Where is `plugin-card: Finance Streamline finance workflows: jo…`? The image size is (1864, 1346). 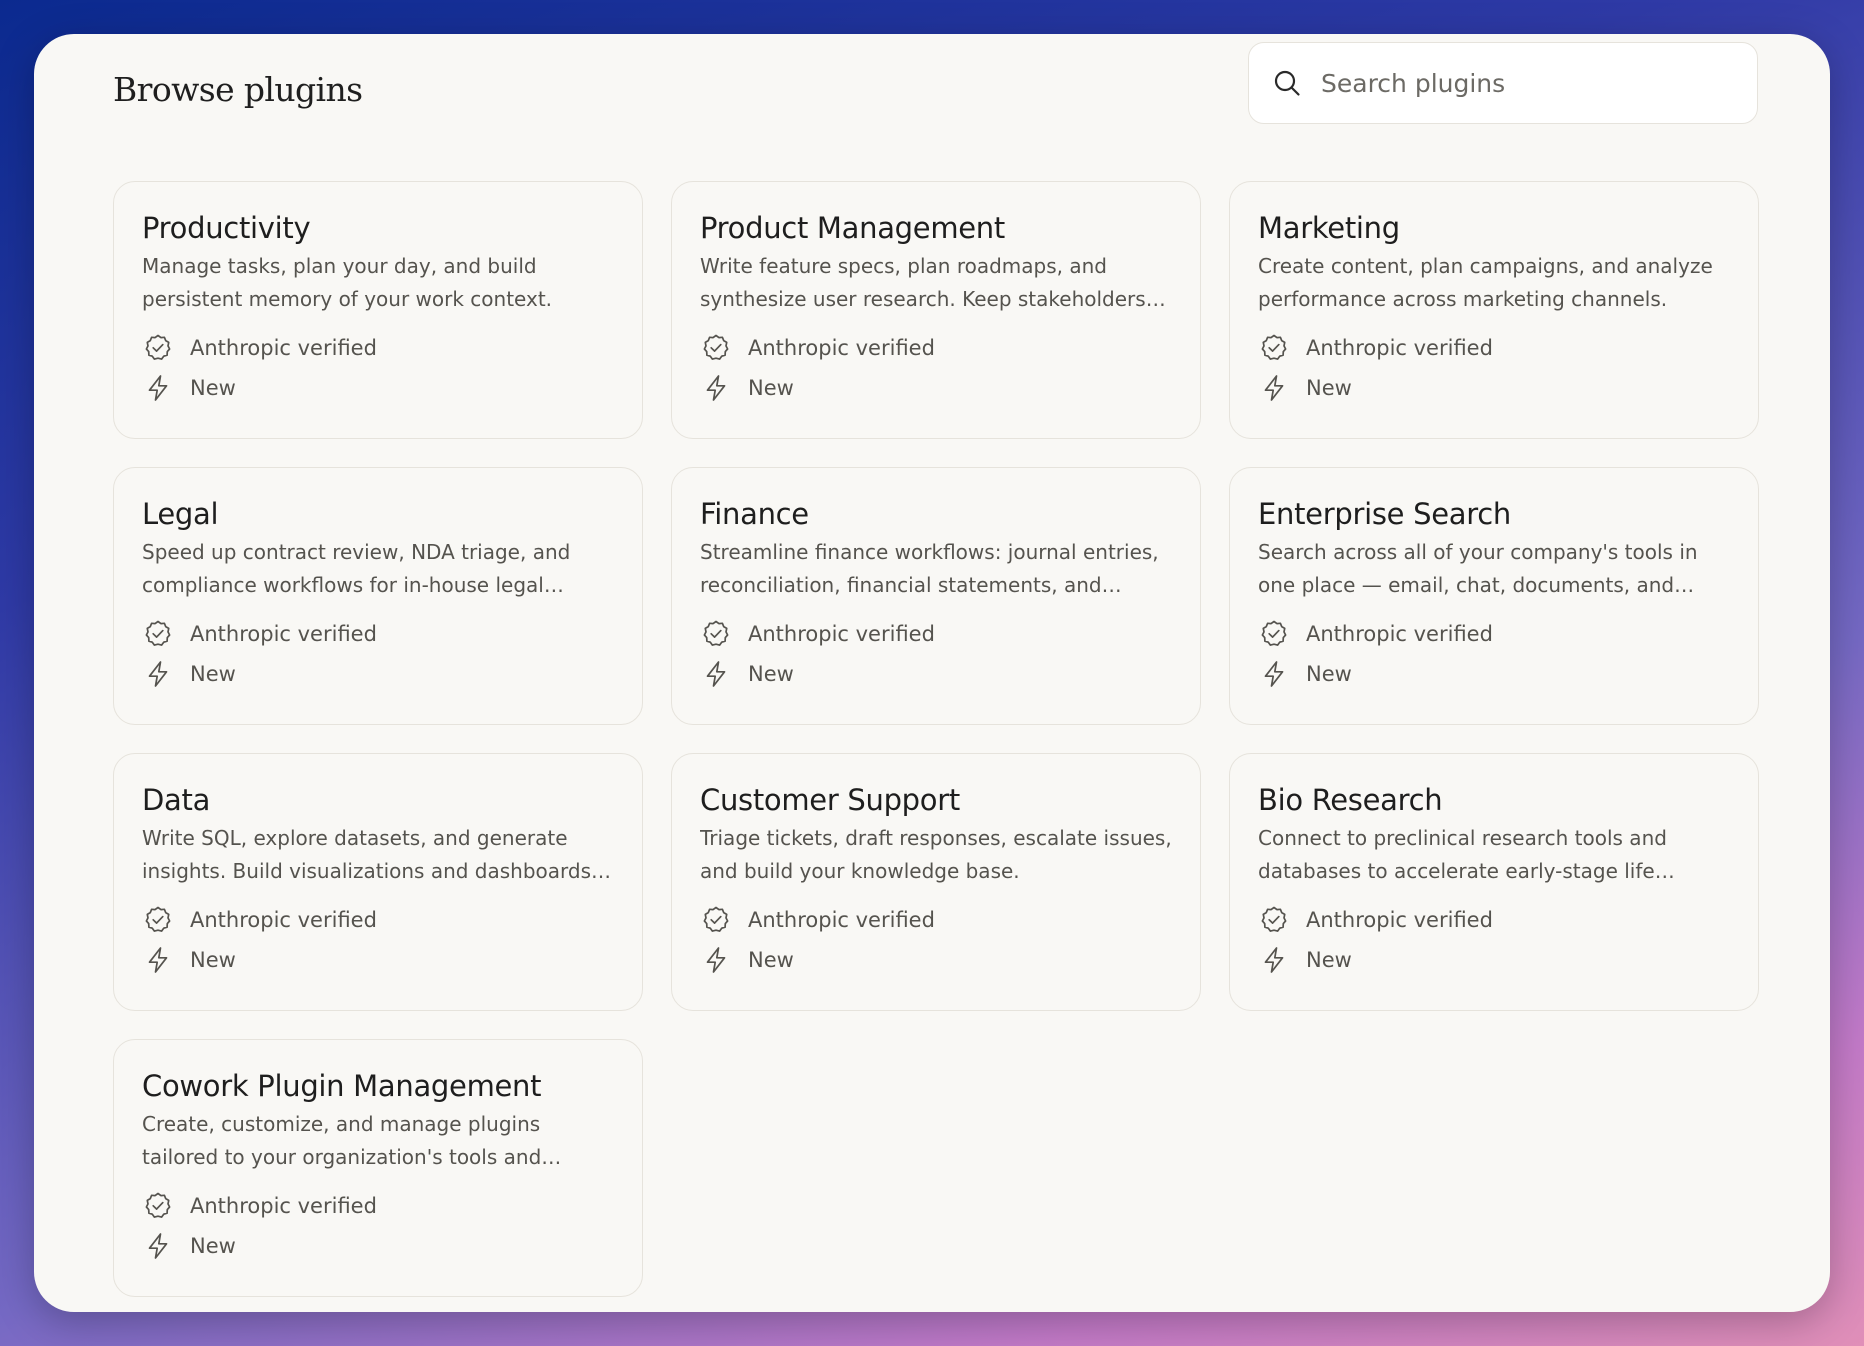 plugin-card: Finance Streamline finance workflows: jo… is located at coordinates (936, 596).